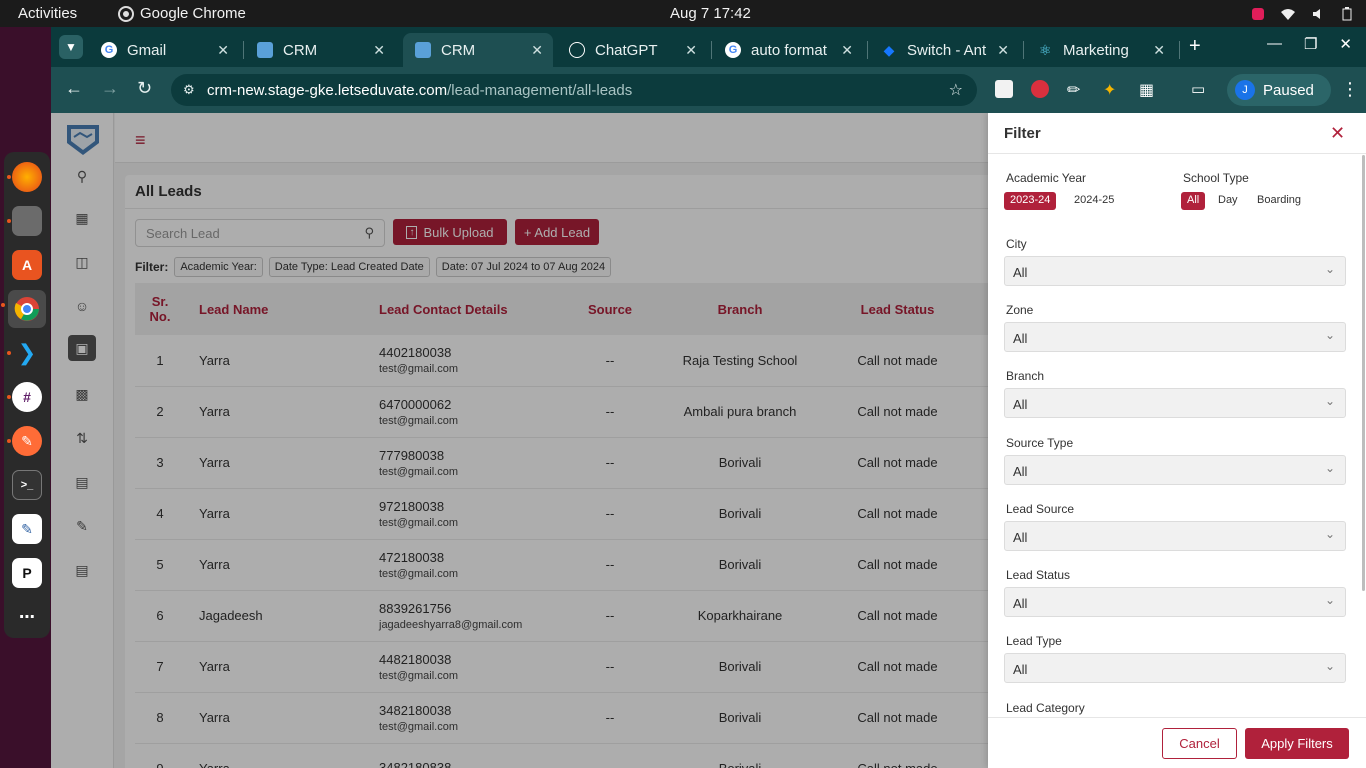 The height and width of the screenshot is (768, 1366). What do you see at coordinates (1228, 201) in the screenshot?
I see `school-type-option: Day` at bounding box center [1228, 201].